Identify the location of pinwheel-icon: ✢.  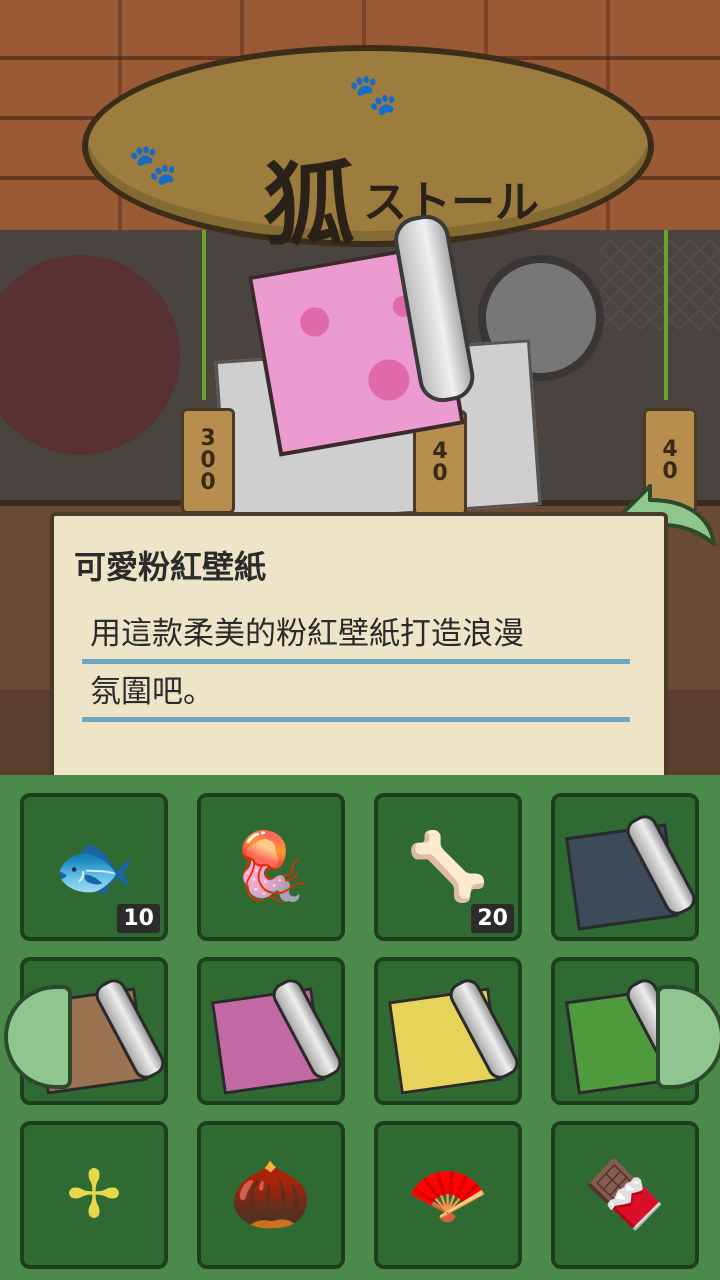
(94, 1194).